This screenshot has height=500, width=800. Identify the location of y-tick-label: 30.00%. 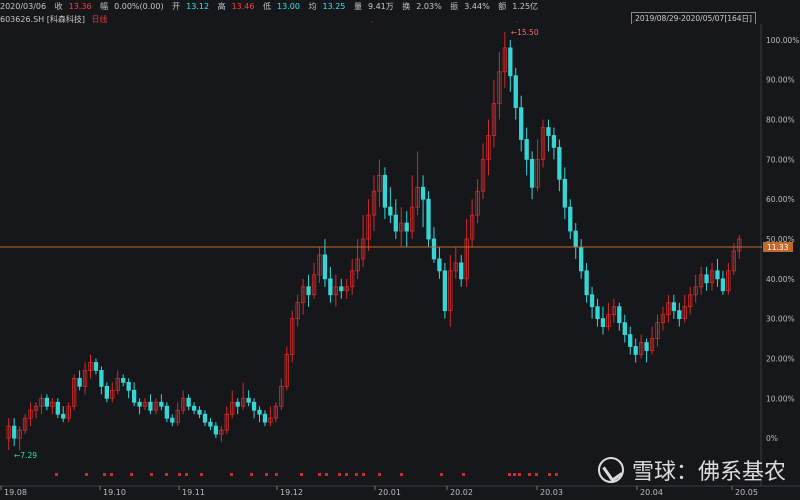
(780, 319).